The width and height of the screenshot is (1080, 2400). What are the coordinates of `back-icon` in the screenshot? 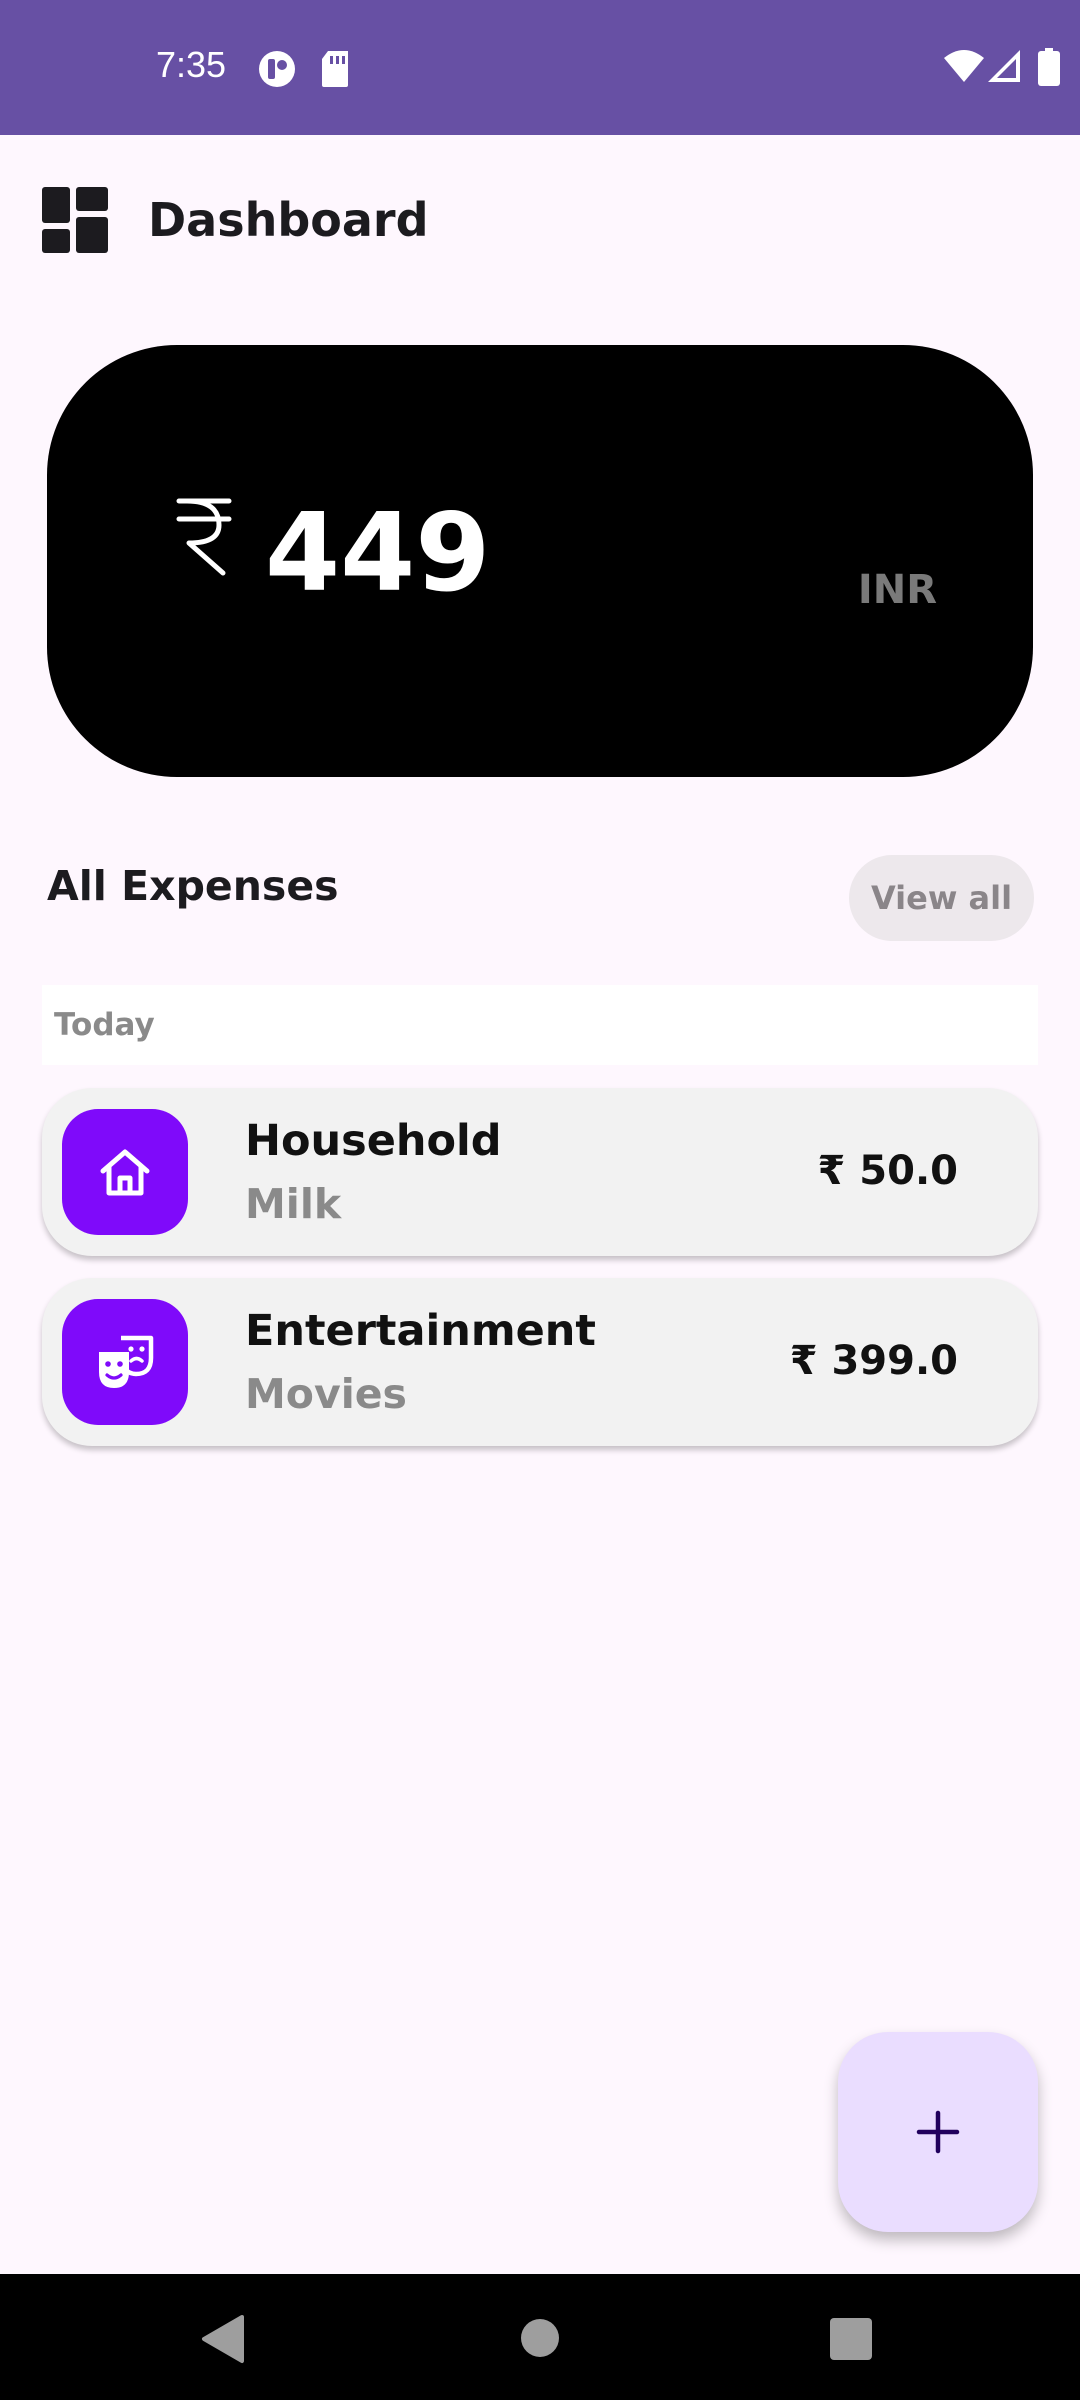 It's located at (223, 2339).